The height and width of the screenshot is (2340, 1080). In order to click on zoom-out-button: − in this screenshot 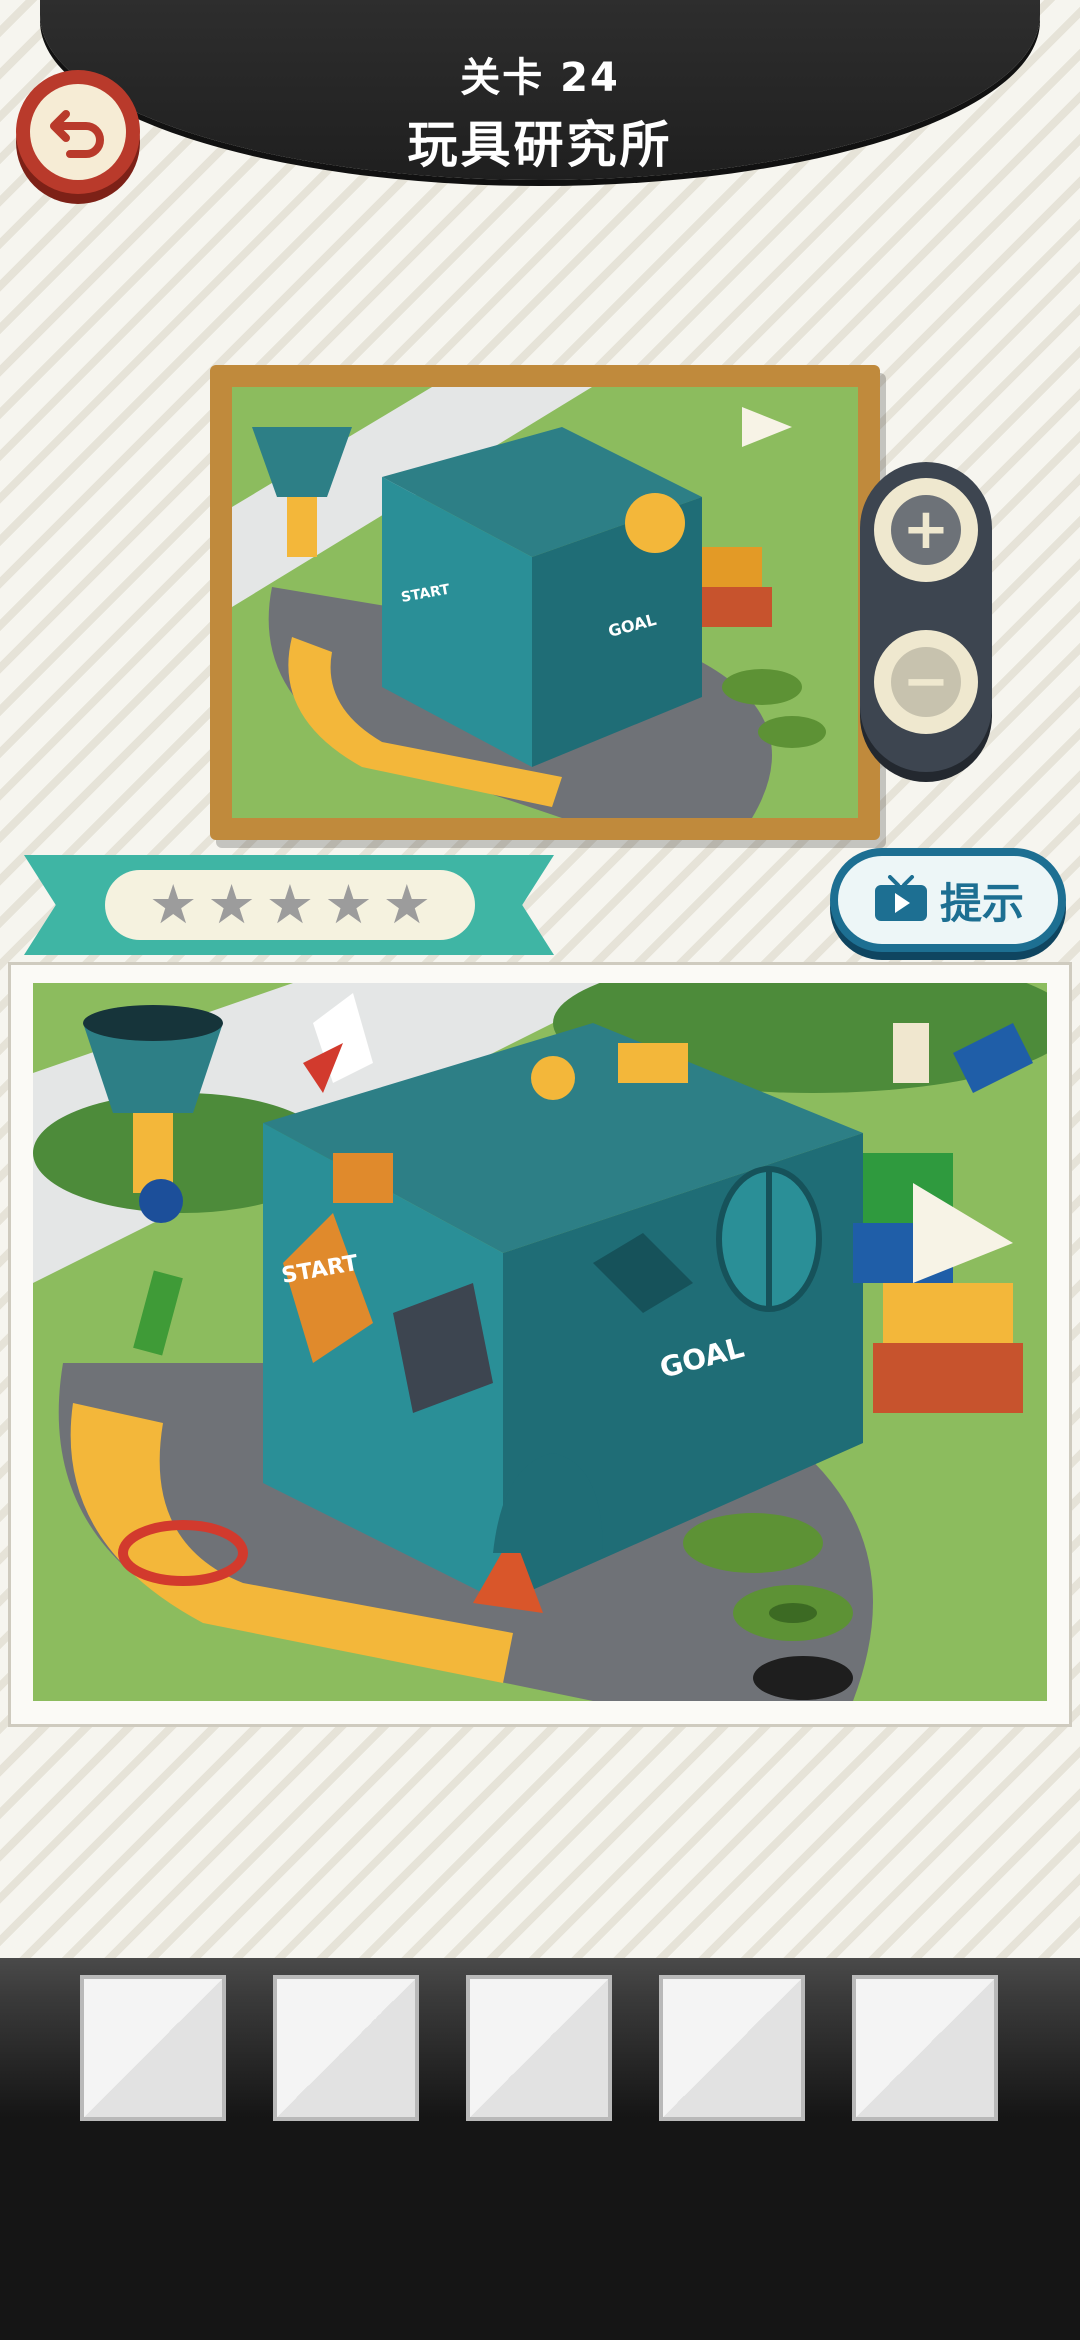, I will do `click(926, 682)`.